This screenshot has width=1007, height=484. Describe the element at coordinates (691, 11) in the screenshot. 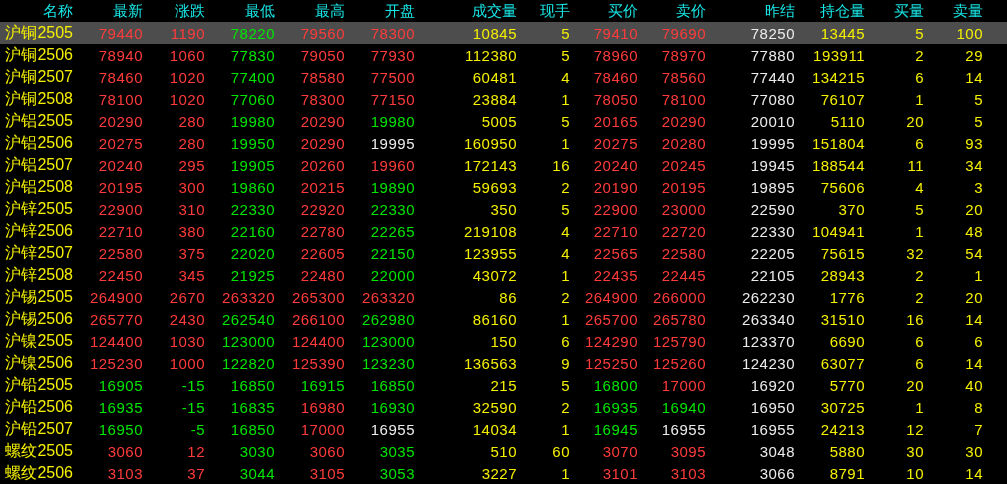

I see `column-header: 卖价` at that location.